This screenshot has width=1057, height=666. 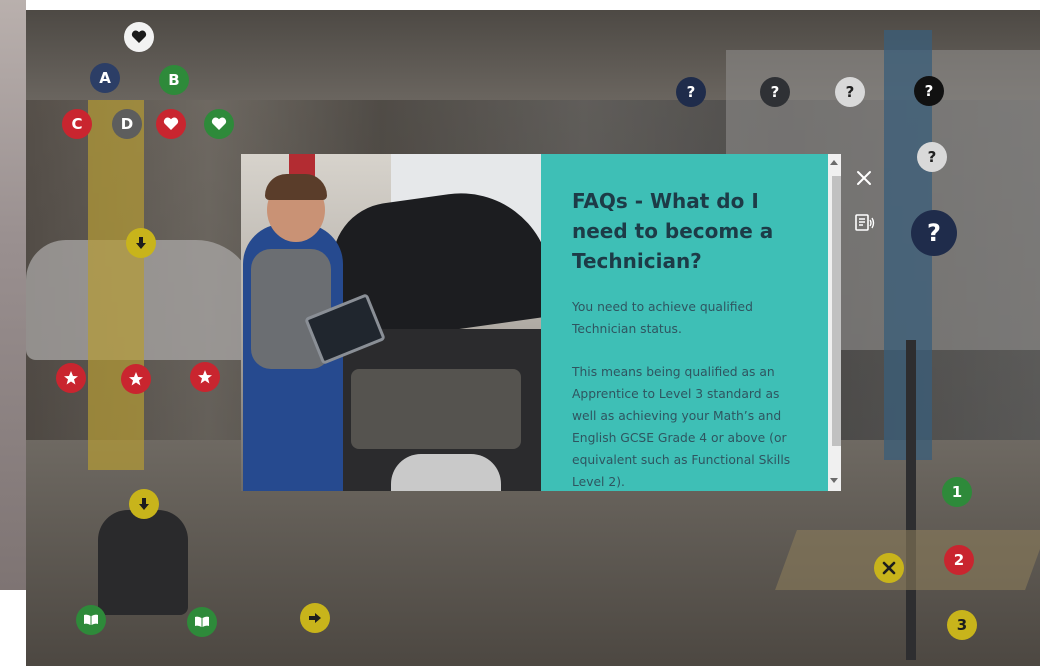 I want to click on hotspot-question-large: ?, so click(x=934, y=233).